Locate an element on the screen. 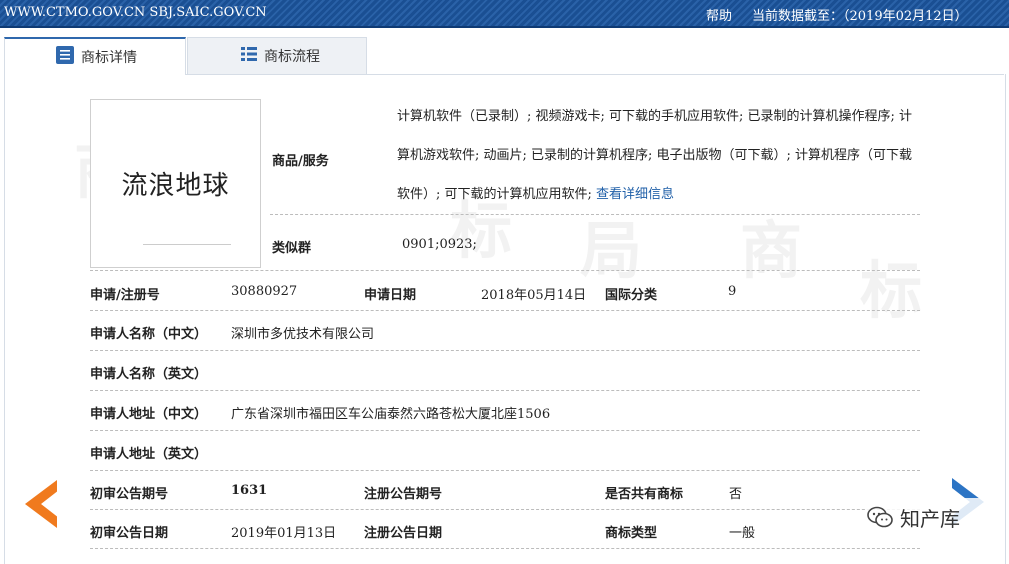  shared-label: 是否共有商标 is located at coordinates (644, 494).